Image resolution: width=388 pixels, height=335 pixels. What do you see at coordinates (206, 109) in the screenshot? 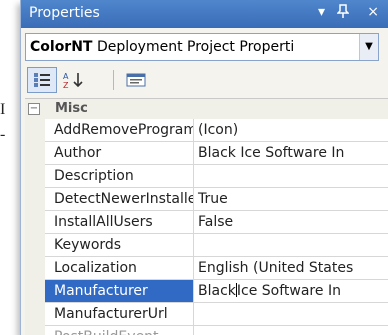
I see `category-misc: − Misc` at bounding box center [206, 109].